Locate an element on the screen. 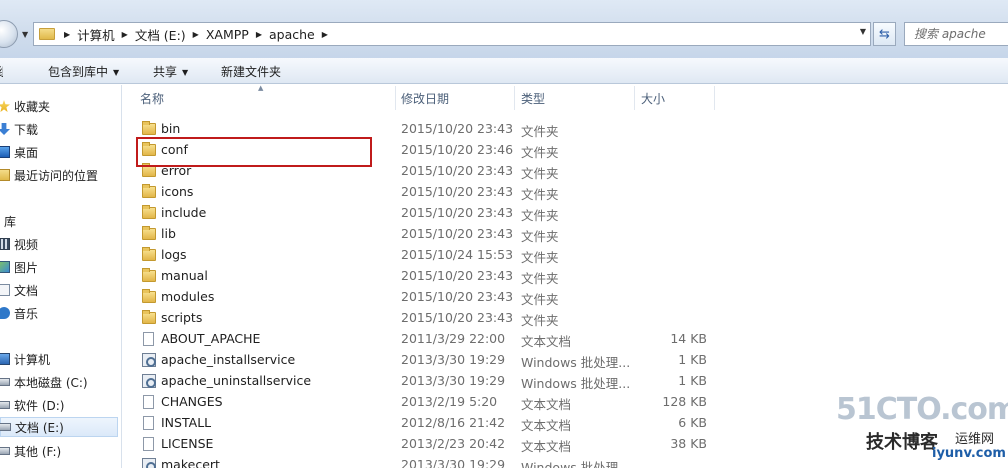 This screenshot has height=468, width=1008. command-bar: 组织 包含到库中▼ 共享▼ 新建文件夹 is located at coordinates (504, 71).